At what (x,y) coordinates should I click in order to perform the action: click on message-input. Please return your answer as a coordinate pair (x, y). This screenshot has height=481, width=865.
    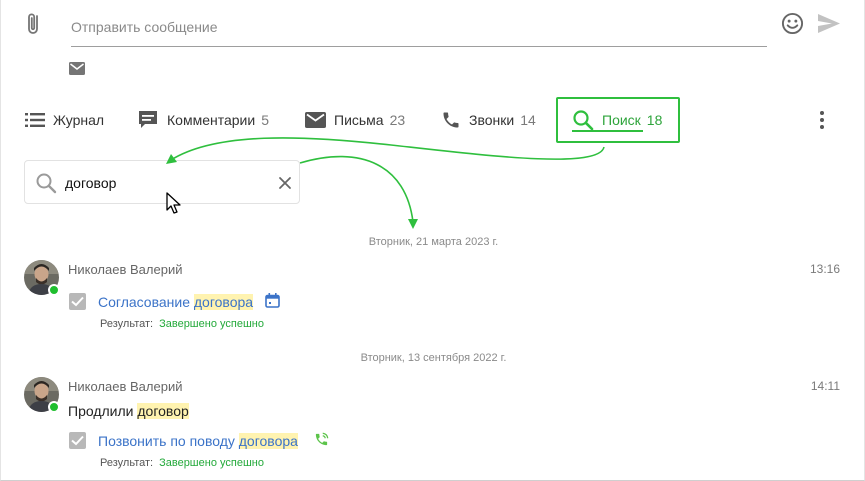
    Looking at the image, I should click on (419, 27).